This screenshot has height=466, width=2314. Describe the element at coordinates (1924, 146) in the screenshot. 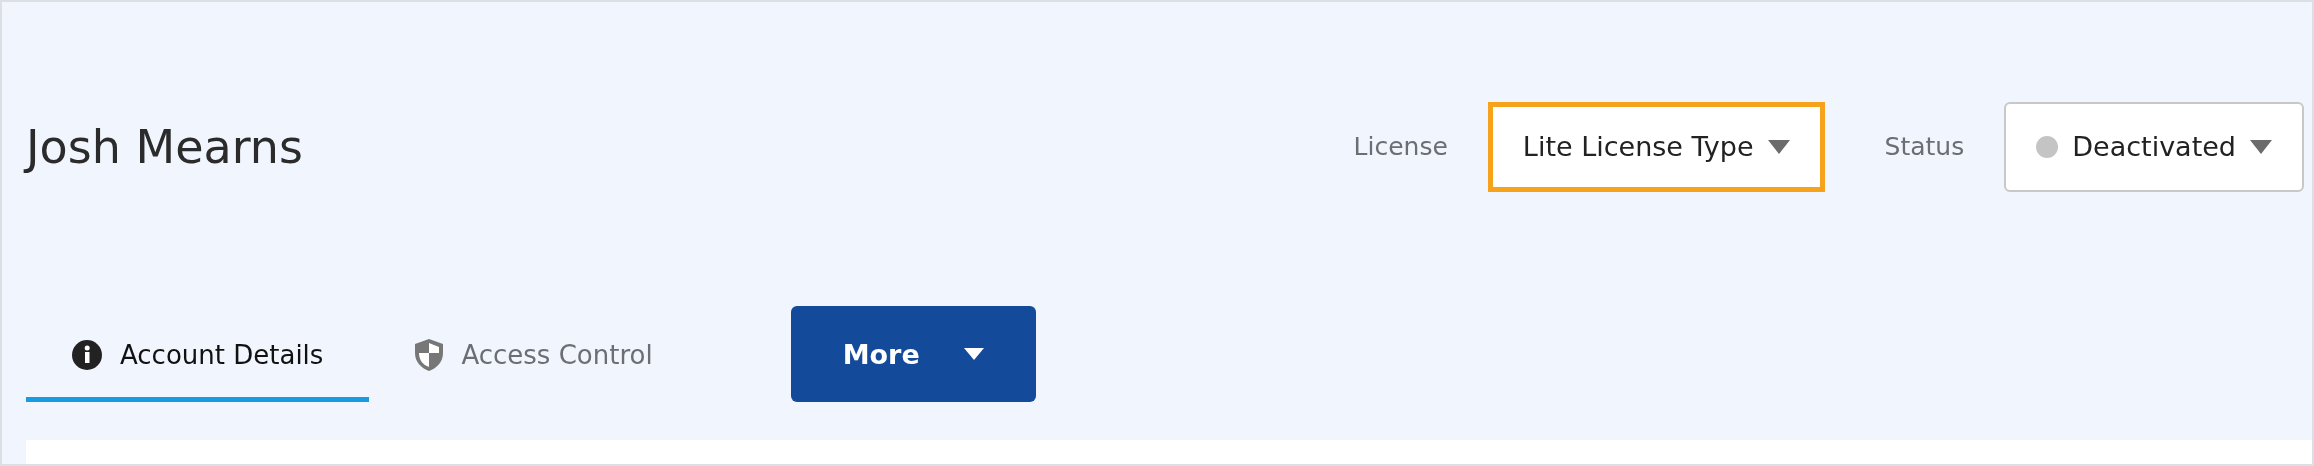

I see `field-label: Status` at that location.